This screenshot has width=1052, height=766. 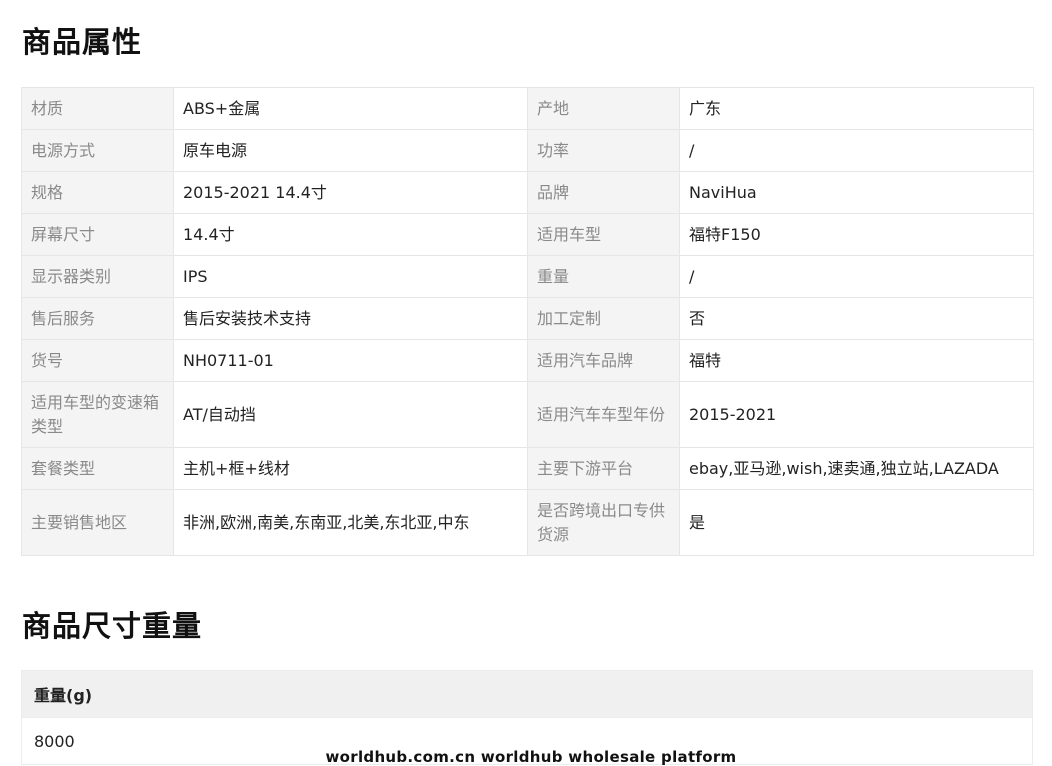 I want to click on attribute-value: NH0711-01, so click(x=350, y=360).